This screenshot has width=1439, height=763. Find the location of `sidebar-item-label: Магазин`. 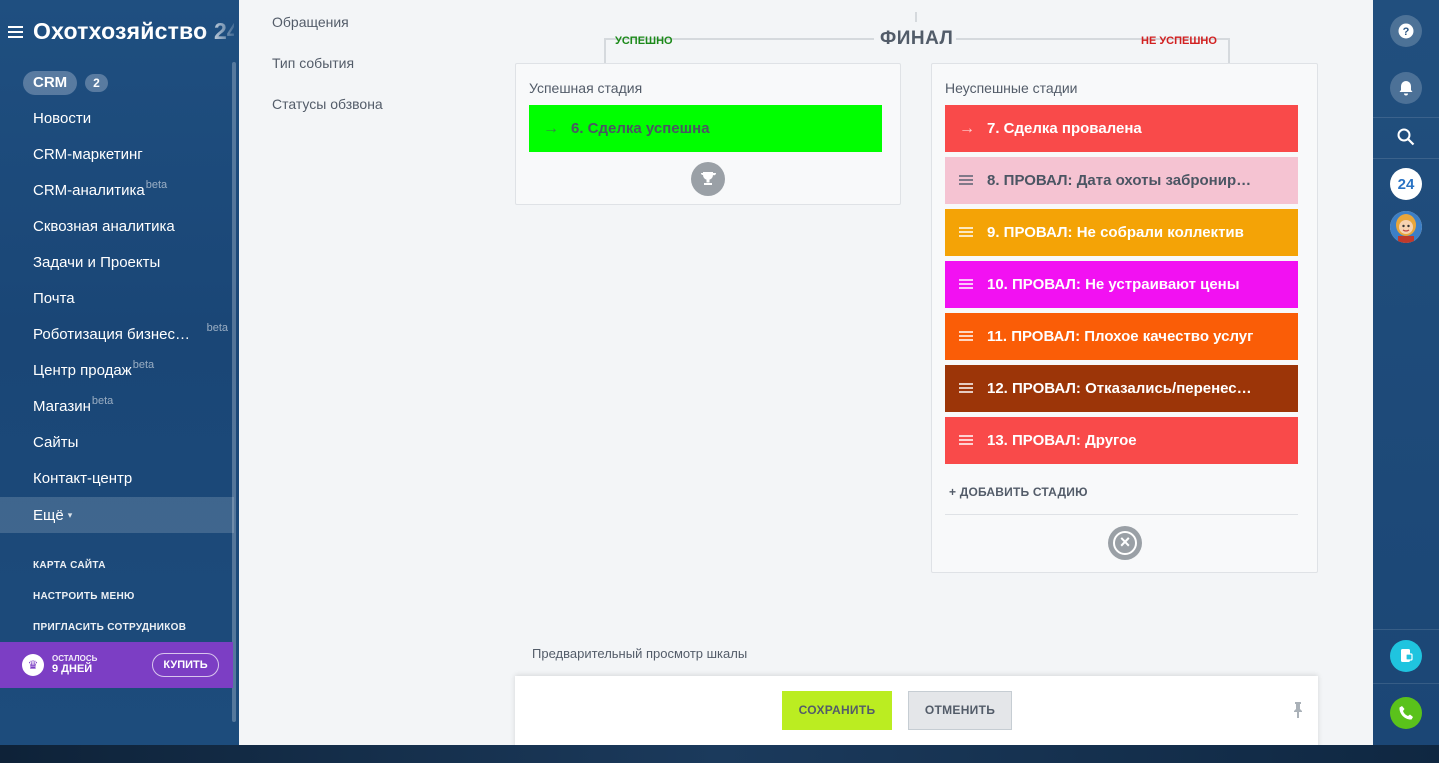

sidebar-item-label: Магазин is located at coordinates (62, 406).